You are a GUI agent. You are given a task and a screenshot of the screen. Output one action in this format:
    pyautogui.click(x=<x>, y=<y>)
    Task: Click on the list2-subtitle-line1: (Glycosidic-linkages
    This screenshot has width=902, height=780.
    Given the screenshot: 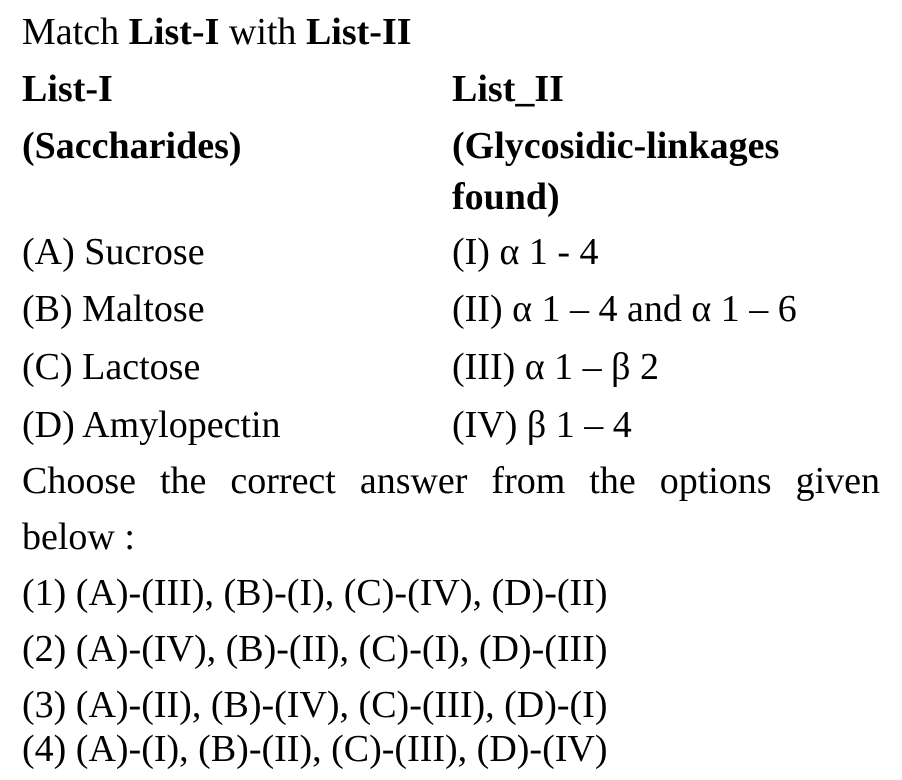 What is the action you would take?
    pyautogui.click(x=616, y=146)
    